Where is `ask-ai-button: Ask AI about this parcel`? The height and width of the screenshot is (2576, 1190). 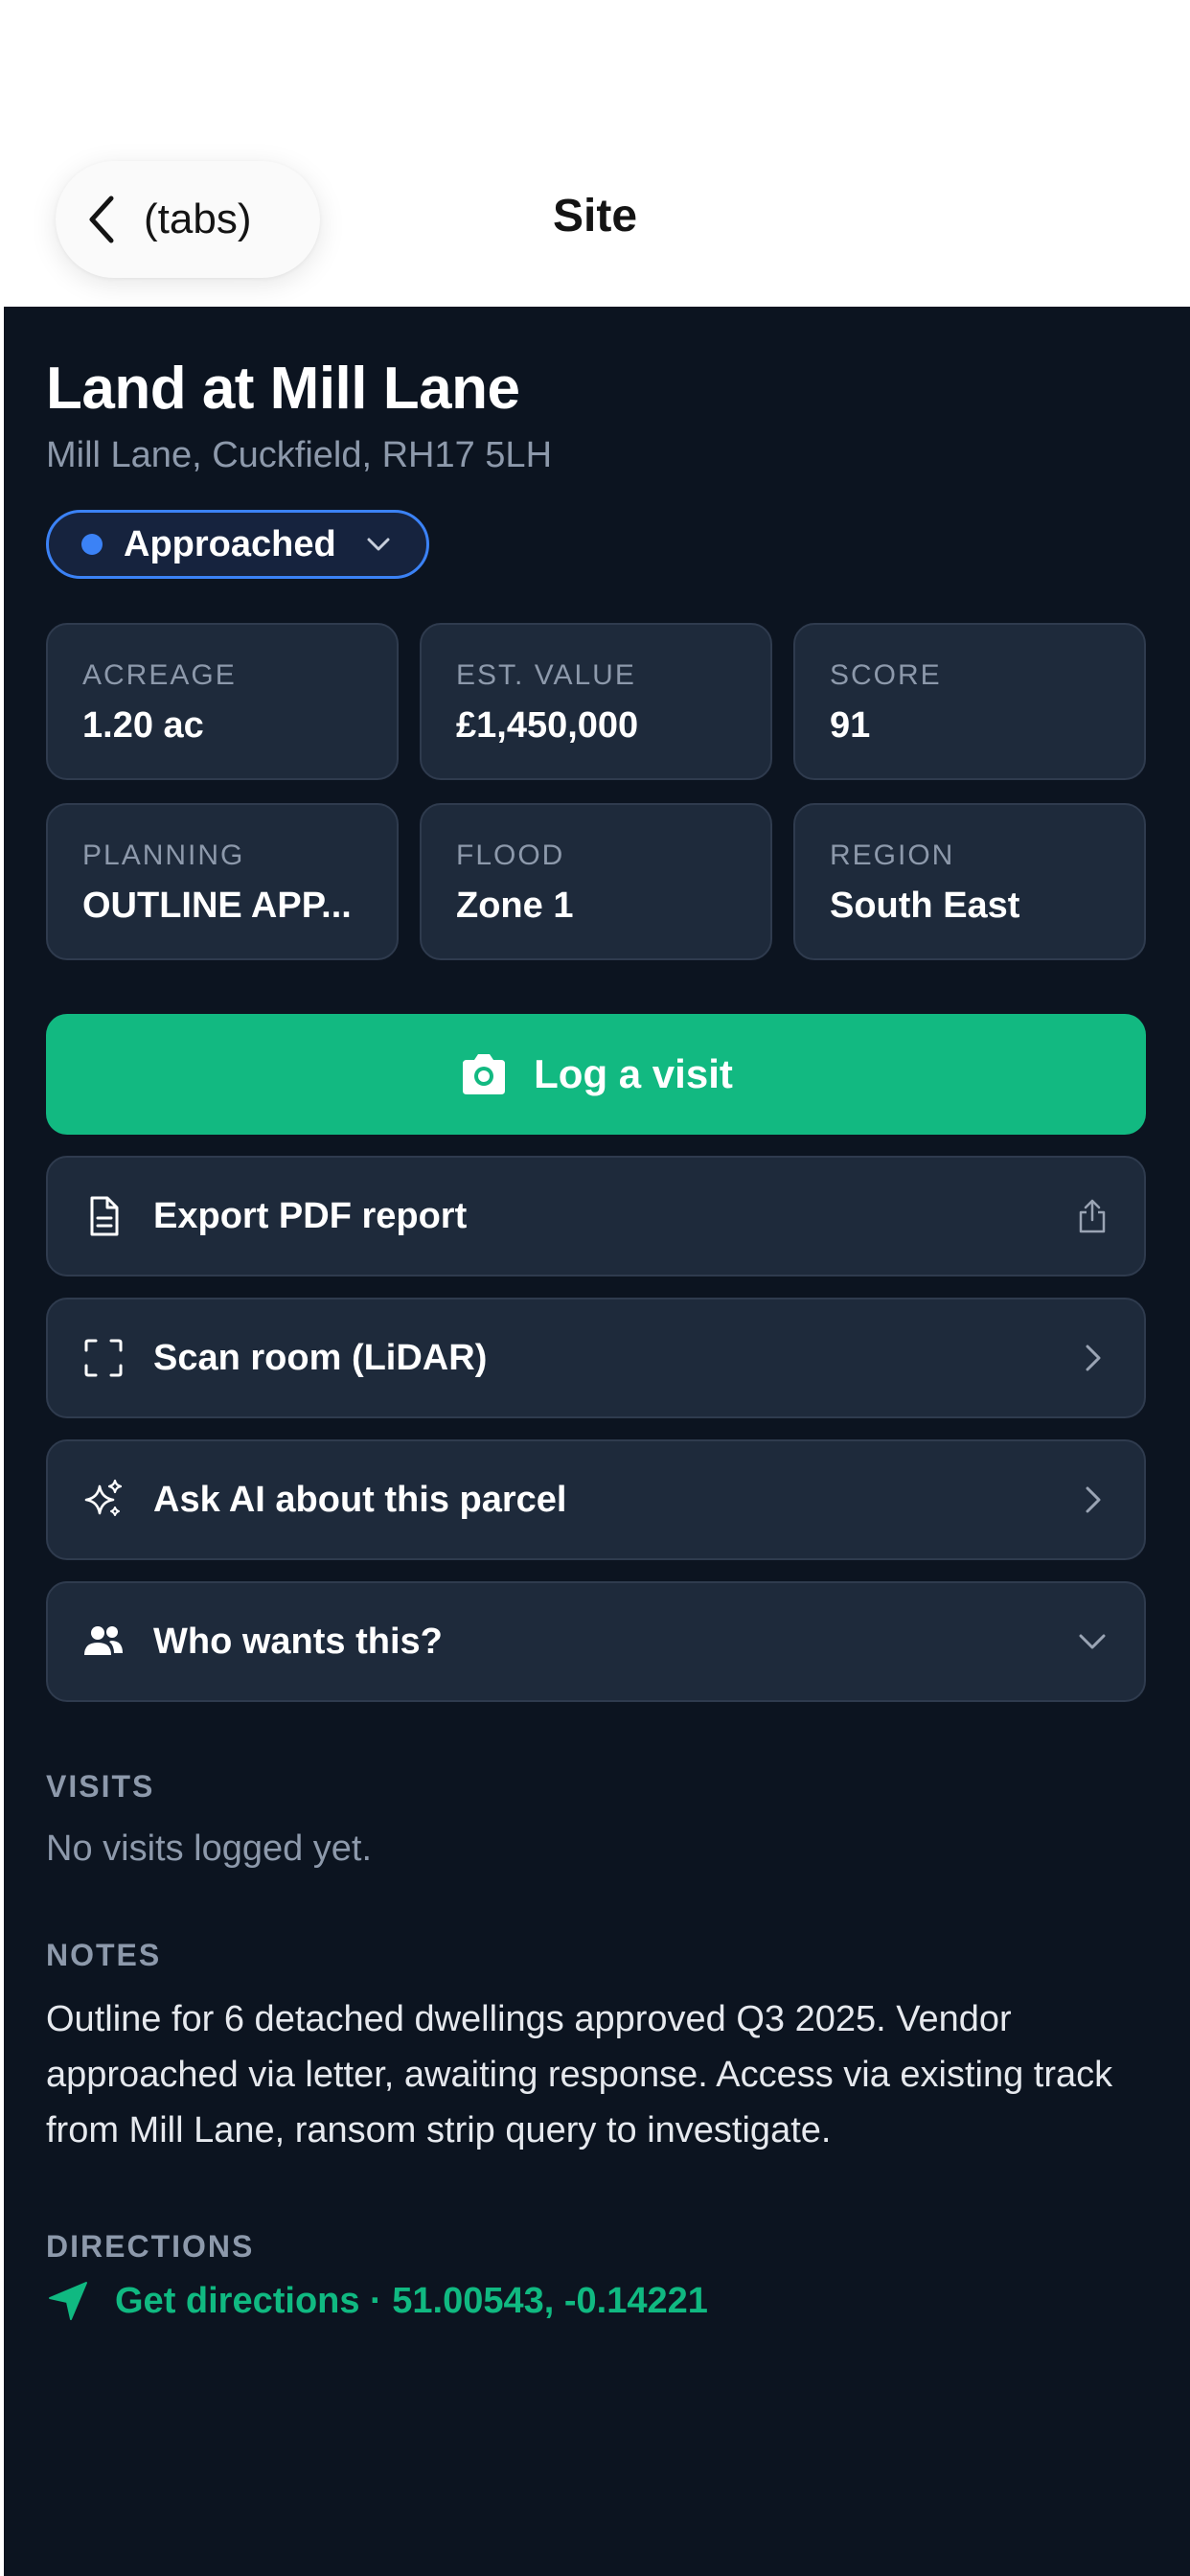 ask-ai-button: Ask AI about this parcel is located at coordinates (596, 1499).